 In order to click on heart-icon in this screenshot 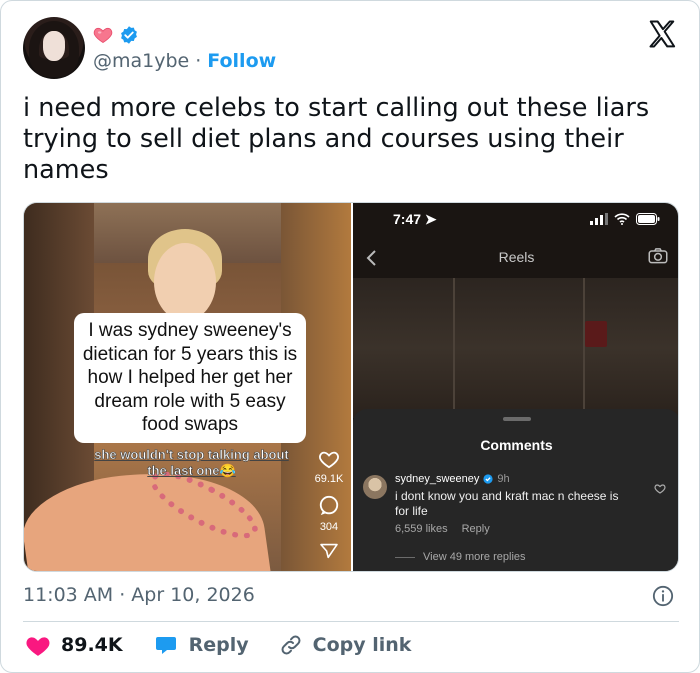, I will do `click(38, 646)`.